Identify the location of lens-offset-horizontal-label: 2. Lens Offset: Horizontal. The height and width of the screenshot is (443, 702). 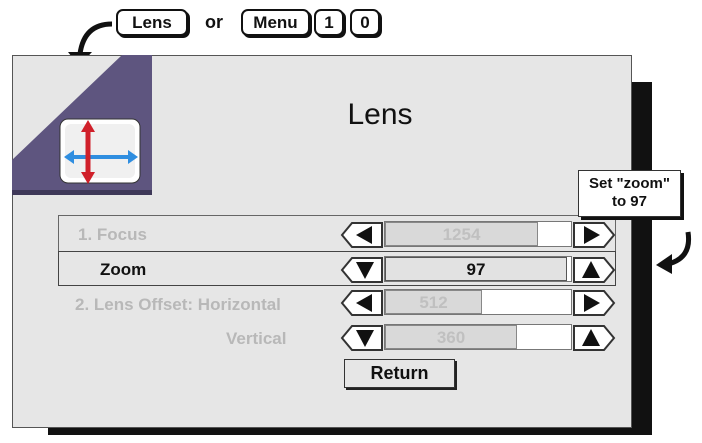
(178, 304).